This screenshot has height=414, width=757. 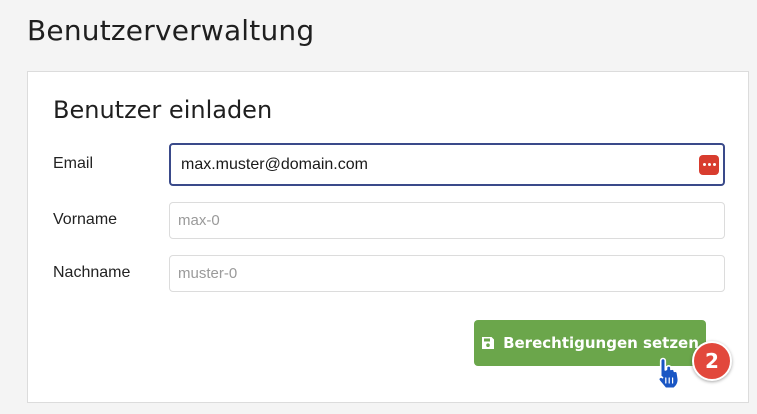 What do you see at coordinates (601, 343) in the screenshot?
I see `set-permissions-label: Berechtigungen setzen` at bounding box center [601, 343].